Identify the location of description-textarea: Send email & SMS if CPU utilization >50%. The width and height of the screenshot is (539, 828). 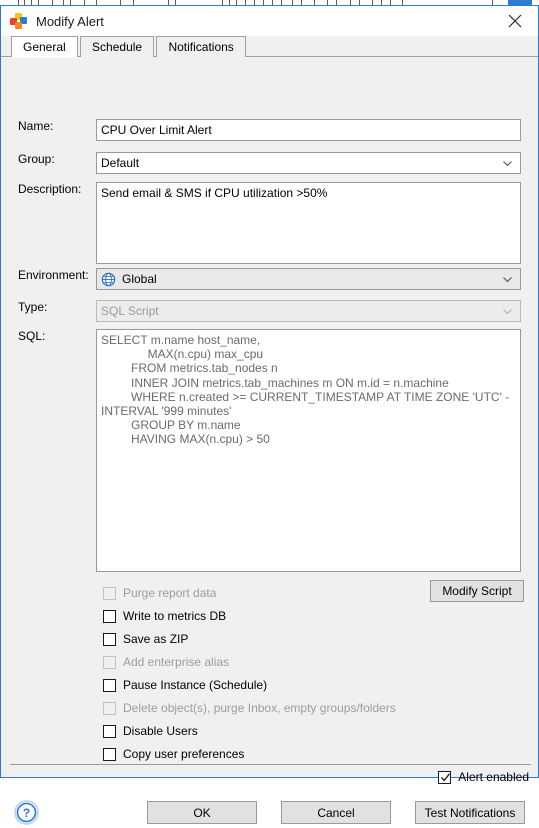
(308, 223).